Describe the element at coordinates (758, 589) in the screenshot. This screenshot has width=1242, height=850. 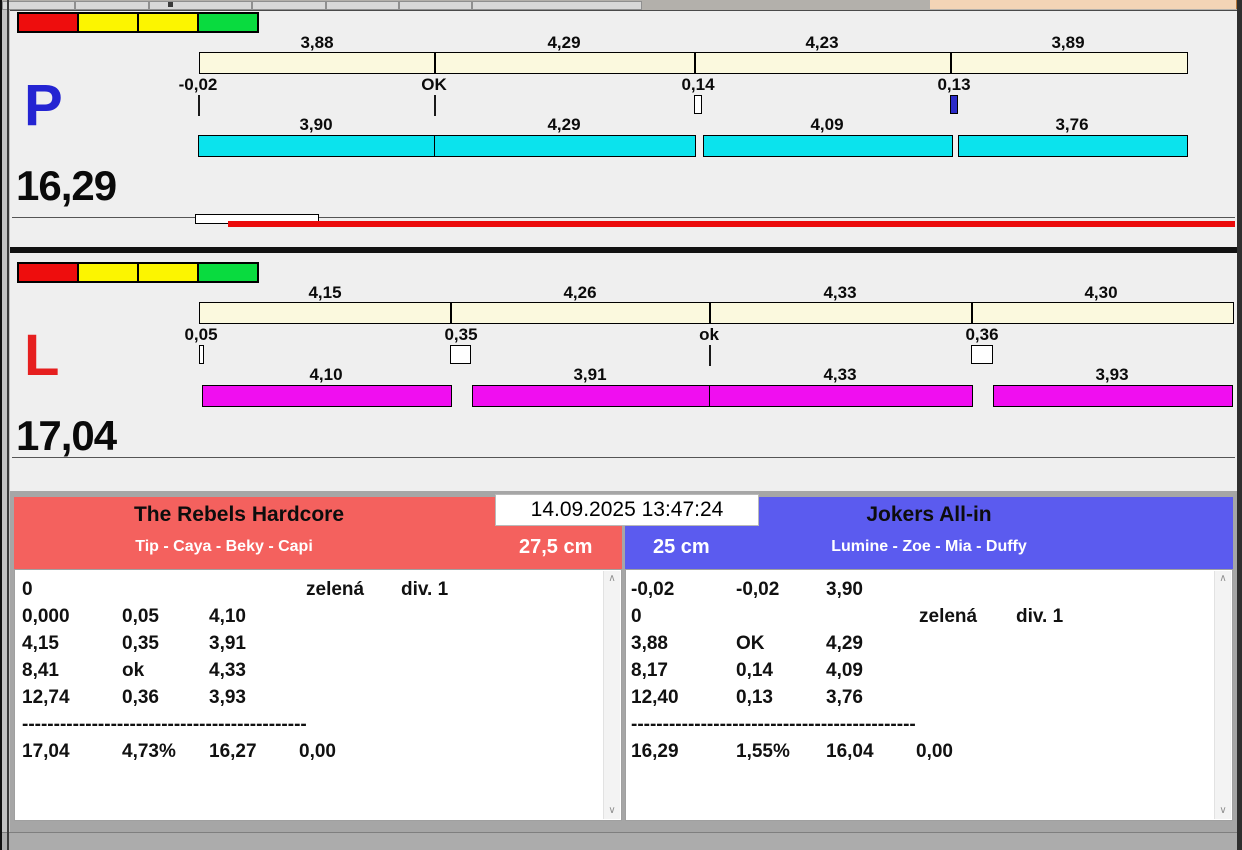
I see `report-value: -0,02` at that location.